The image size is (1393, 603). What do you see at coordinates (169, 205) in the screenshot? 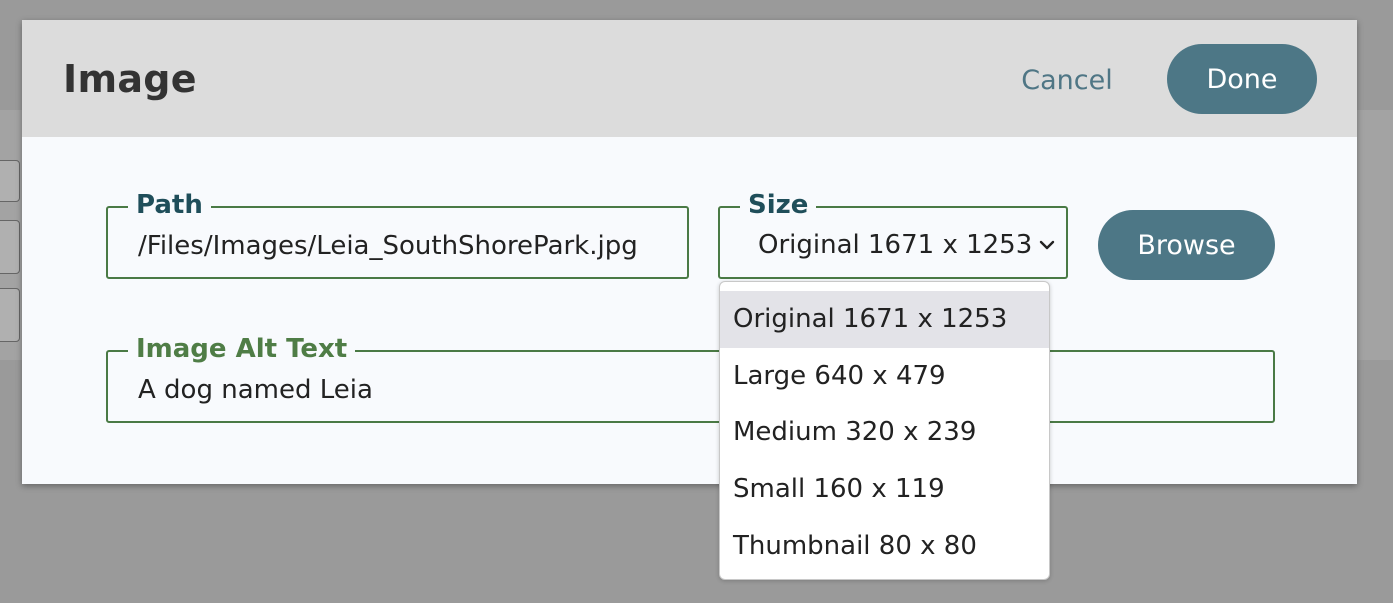
I see `path-label: Path` at bounding box center [169, 205].